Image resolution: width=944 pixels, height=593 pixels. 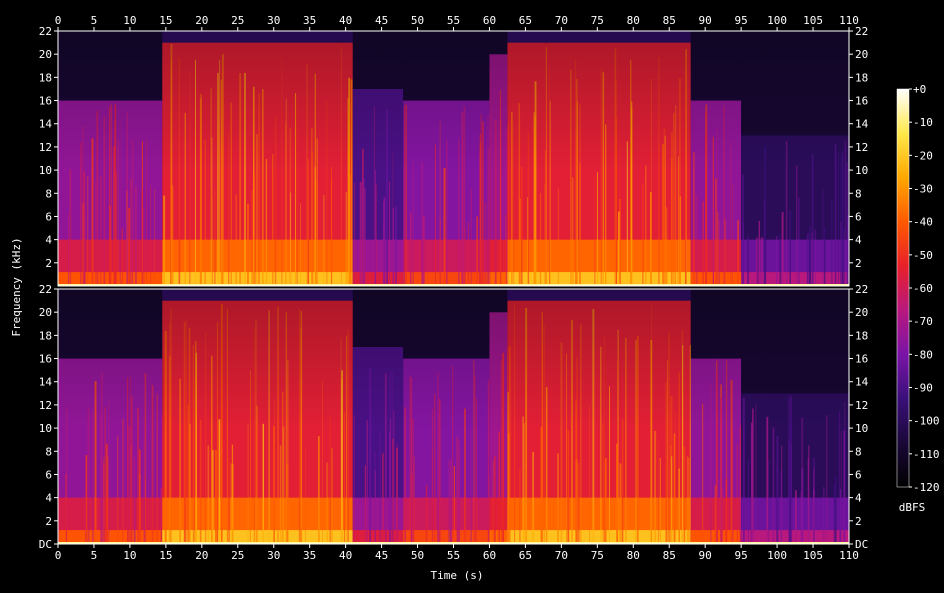 What do you see at coordinates (923, 189) in the screenshot?
I see `colorbar-tick-label: -30` at bounding box center [923, 189].